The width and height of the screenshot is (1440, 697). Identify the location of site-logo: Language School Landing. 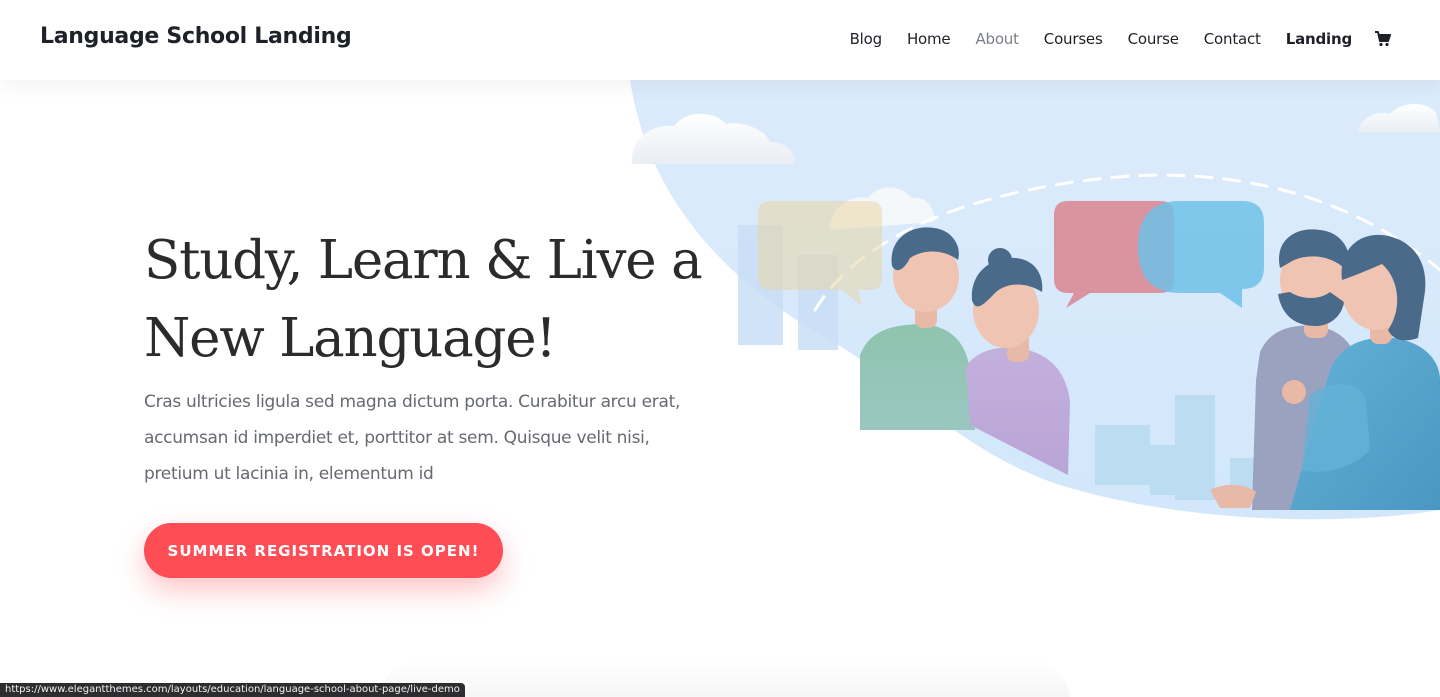
(196, 36).